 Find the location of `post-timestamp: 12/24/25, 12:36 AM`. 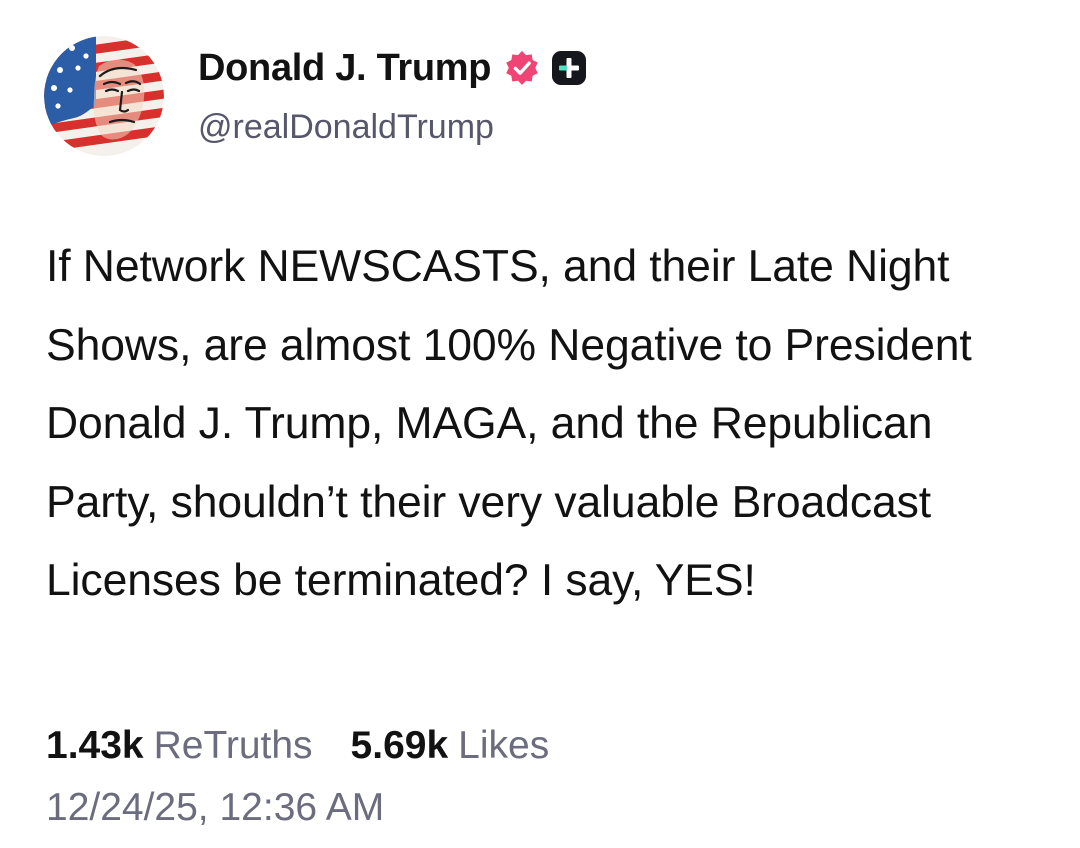

post-timestamp: 12/24/25, 12:36 AM is located at coordinates (215, 807).